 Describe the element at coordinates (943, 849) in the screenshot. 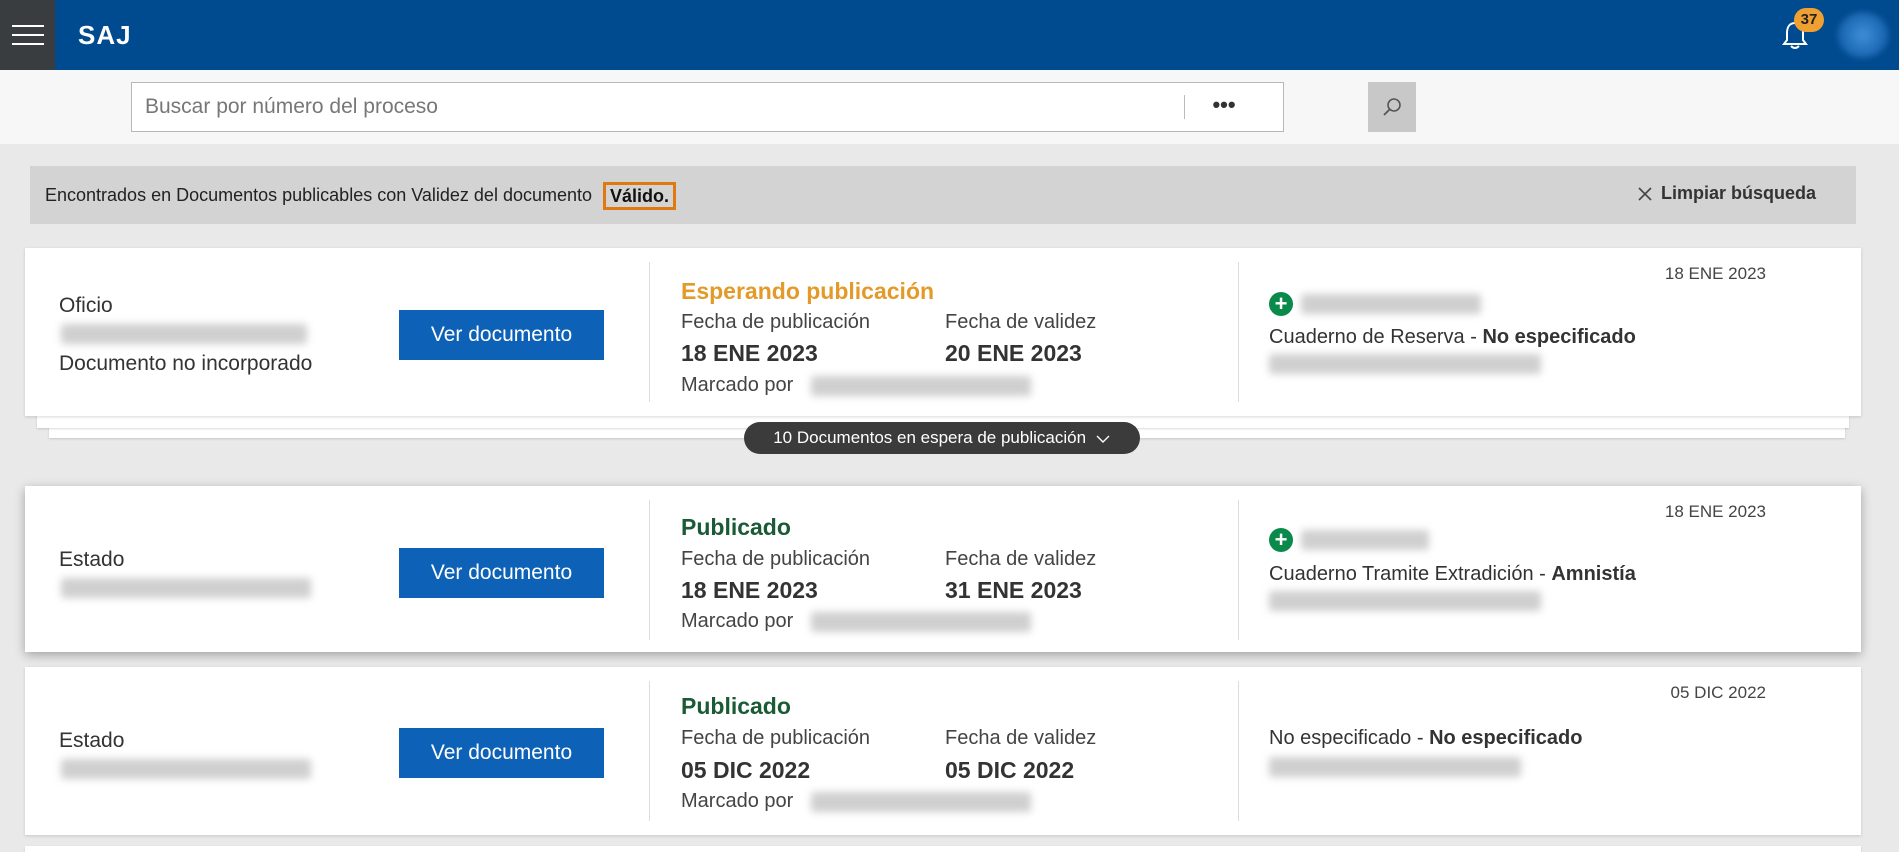

I see `next-document-card-edge` at that location.